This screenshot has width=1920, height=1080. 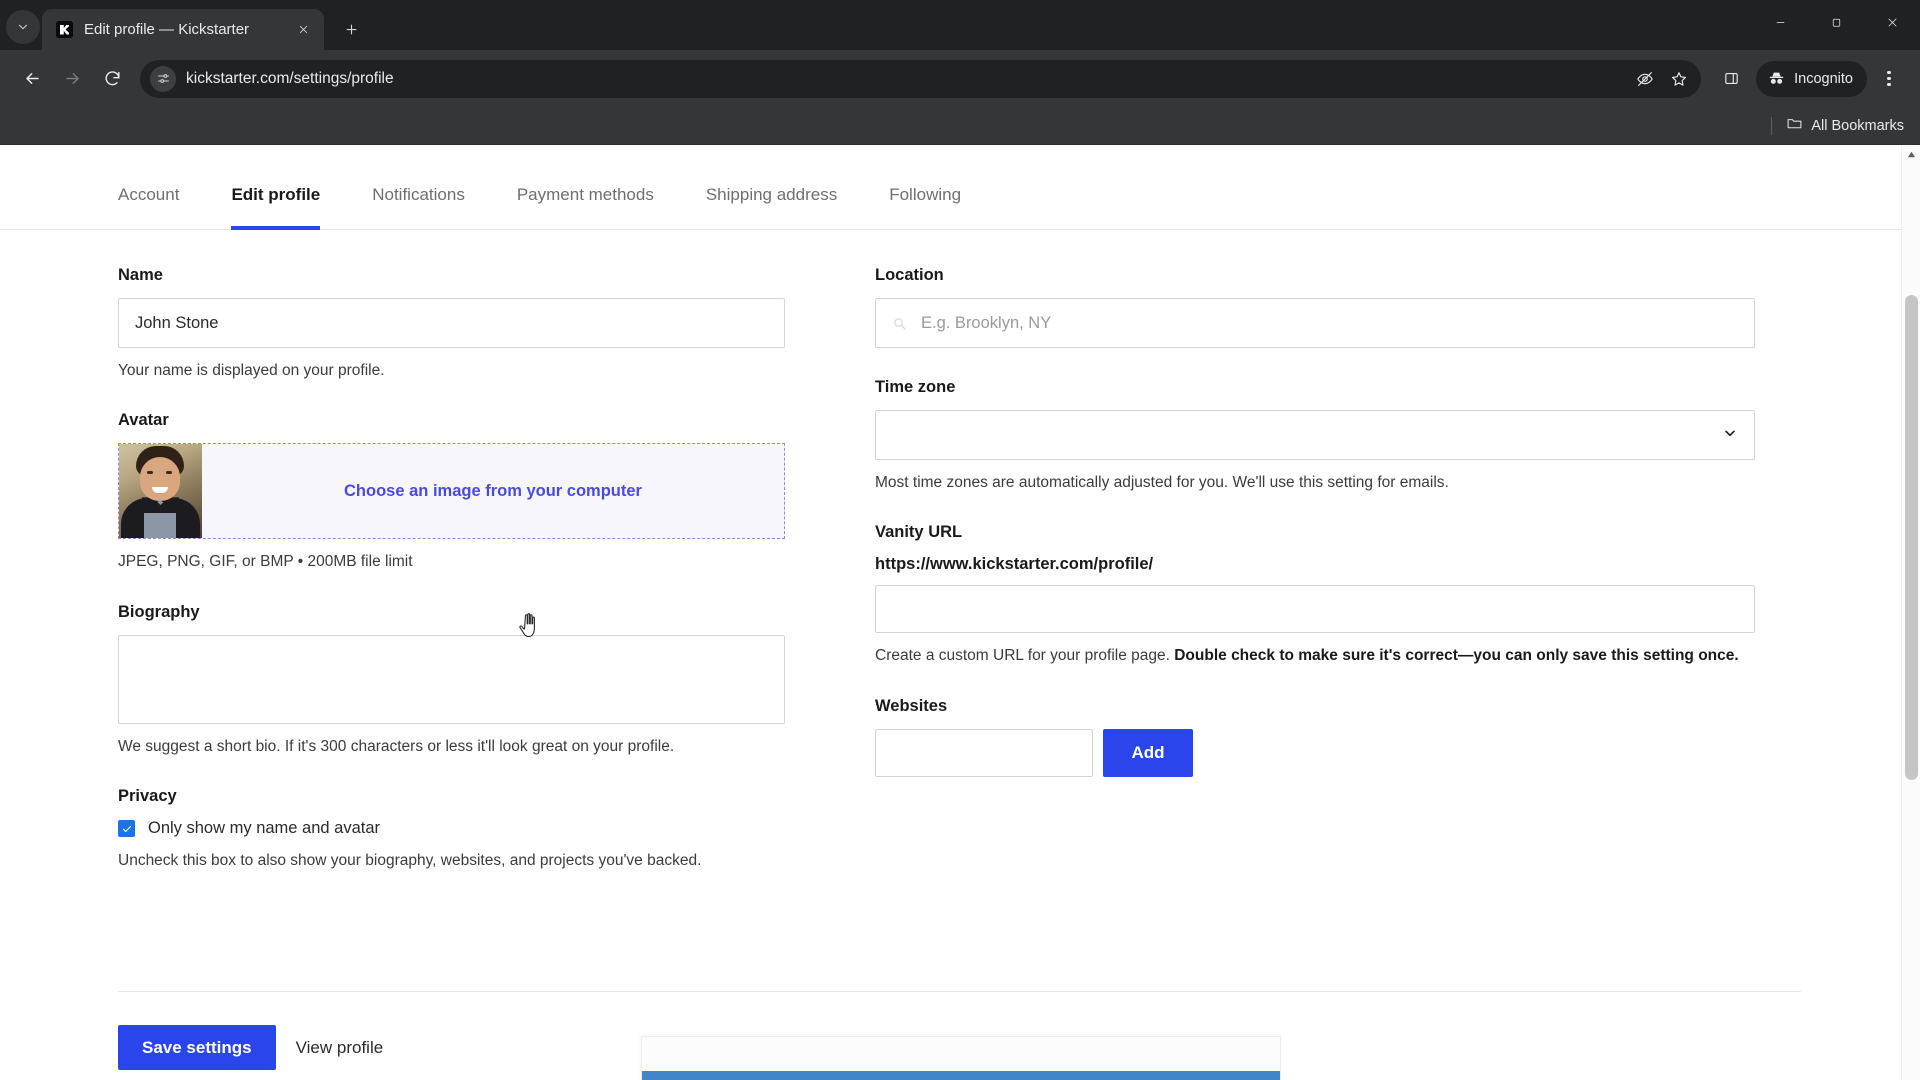 What do you see at coordinates (1315, 323) in the screenshot?
I see `location-input: E.g. Brooklyn, NY` at bounding box center [1315, 323].